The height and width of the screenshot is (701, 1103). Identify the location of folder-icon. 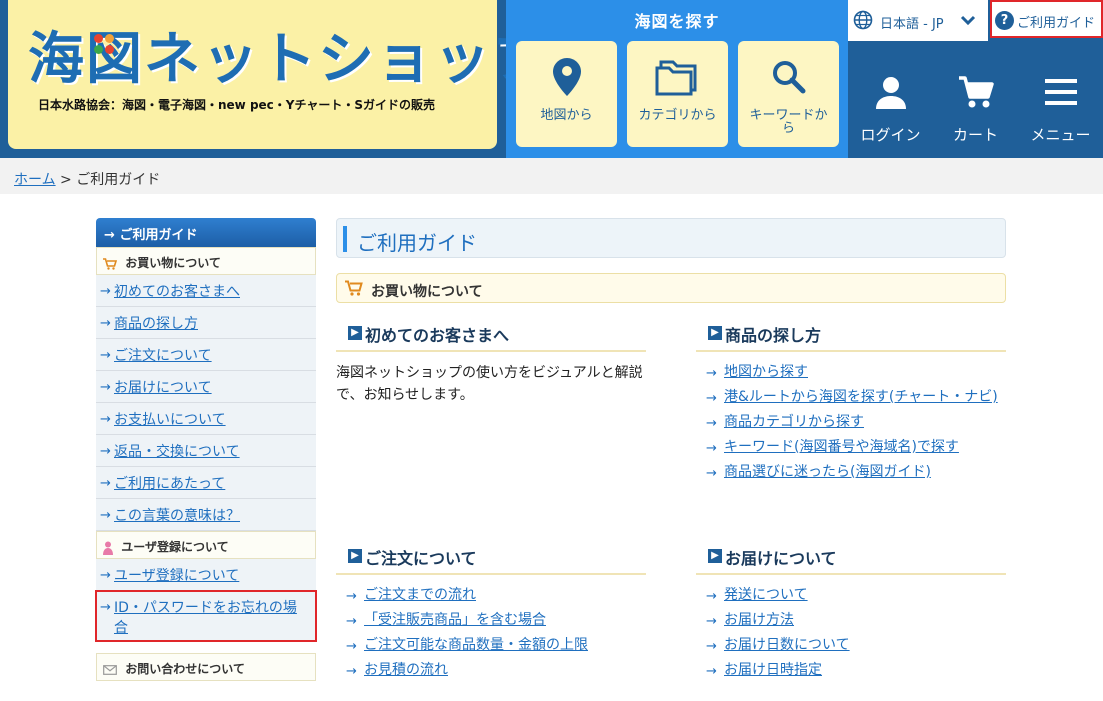
(677, 77).